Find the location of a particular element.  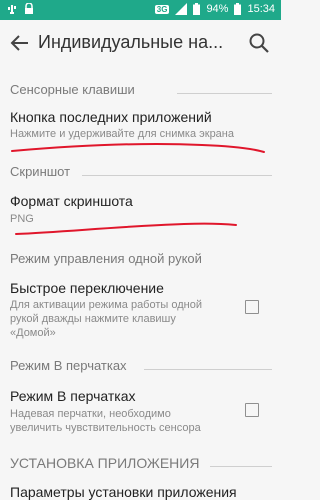

section-title: Скриншот is located at coordinates (40, 171).